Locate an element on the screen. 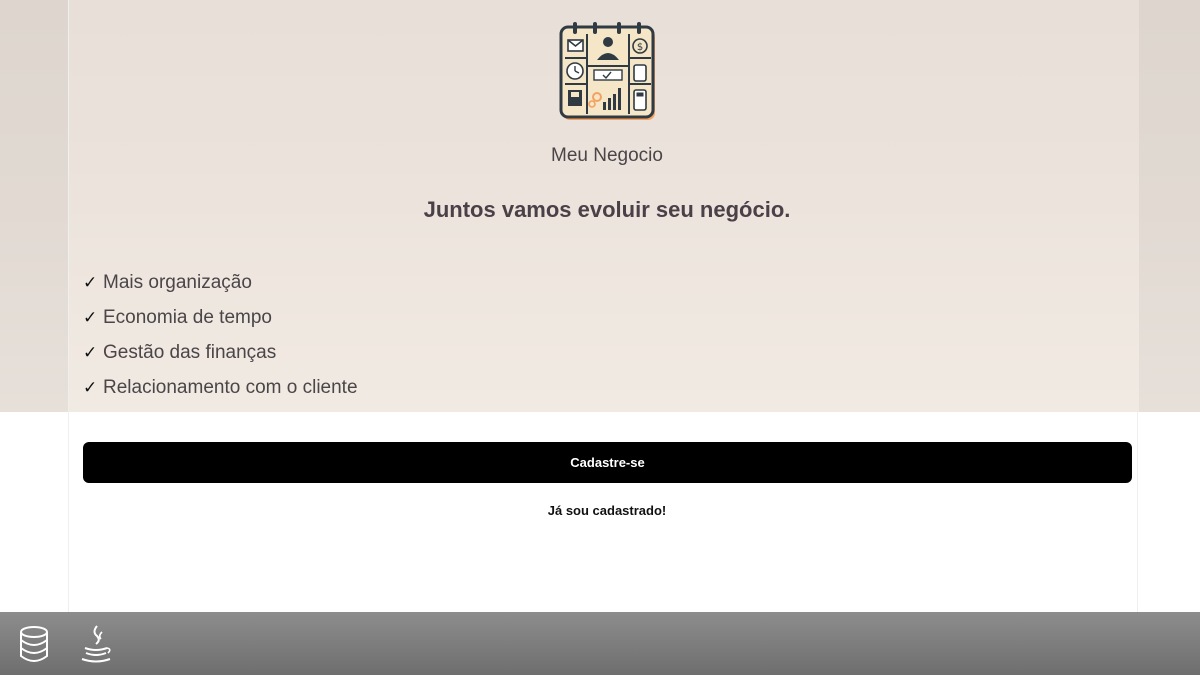  right-margin is located at coordinates (1169, 206).